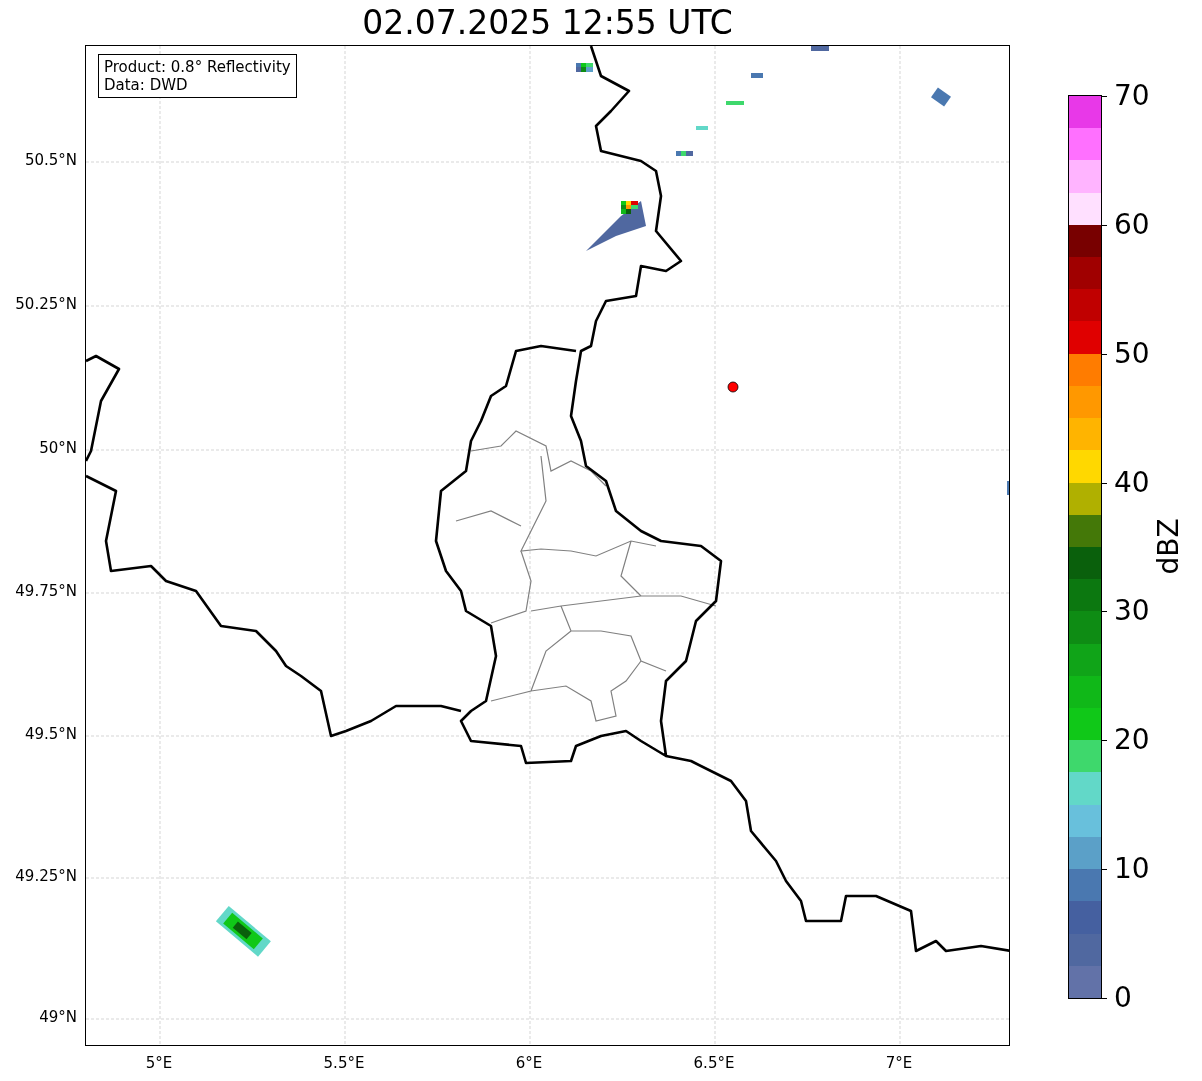  Describe the element at coordinates (1132, 482) in the screenshot. I see `colorbar-tick-label: 40` at that location.